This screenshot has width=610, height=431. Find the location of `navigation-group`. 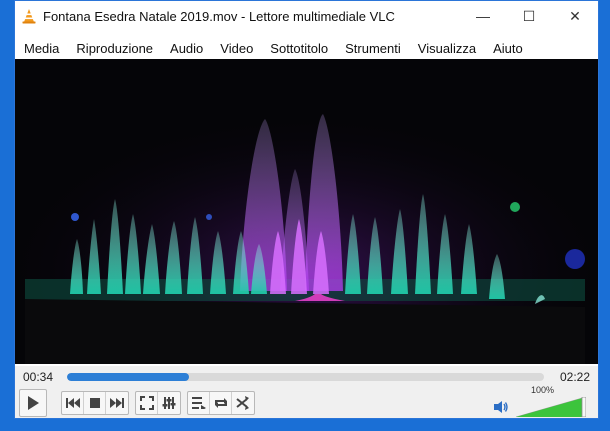

navigation-group is located at coordinates (95, 403).